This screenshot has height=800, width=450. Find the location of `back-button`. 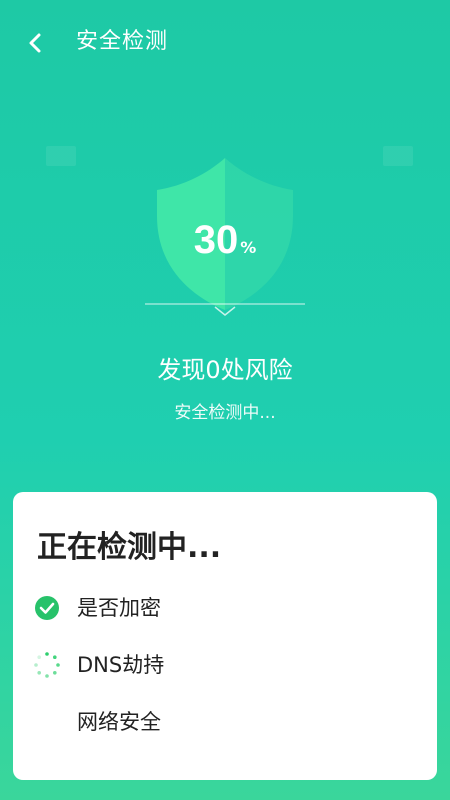

back-button is located at coordinates (36, 44).